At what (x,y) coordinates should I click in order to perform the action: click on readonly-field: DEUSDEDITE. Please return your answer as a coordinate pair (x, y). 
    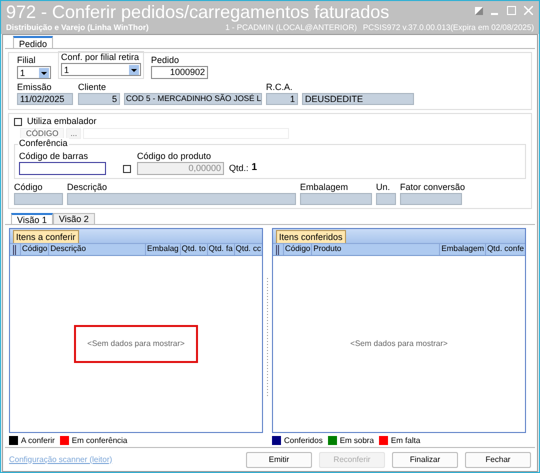
    Looking at the image, I should click on (358, 99).